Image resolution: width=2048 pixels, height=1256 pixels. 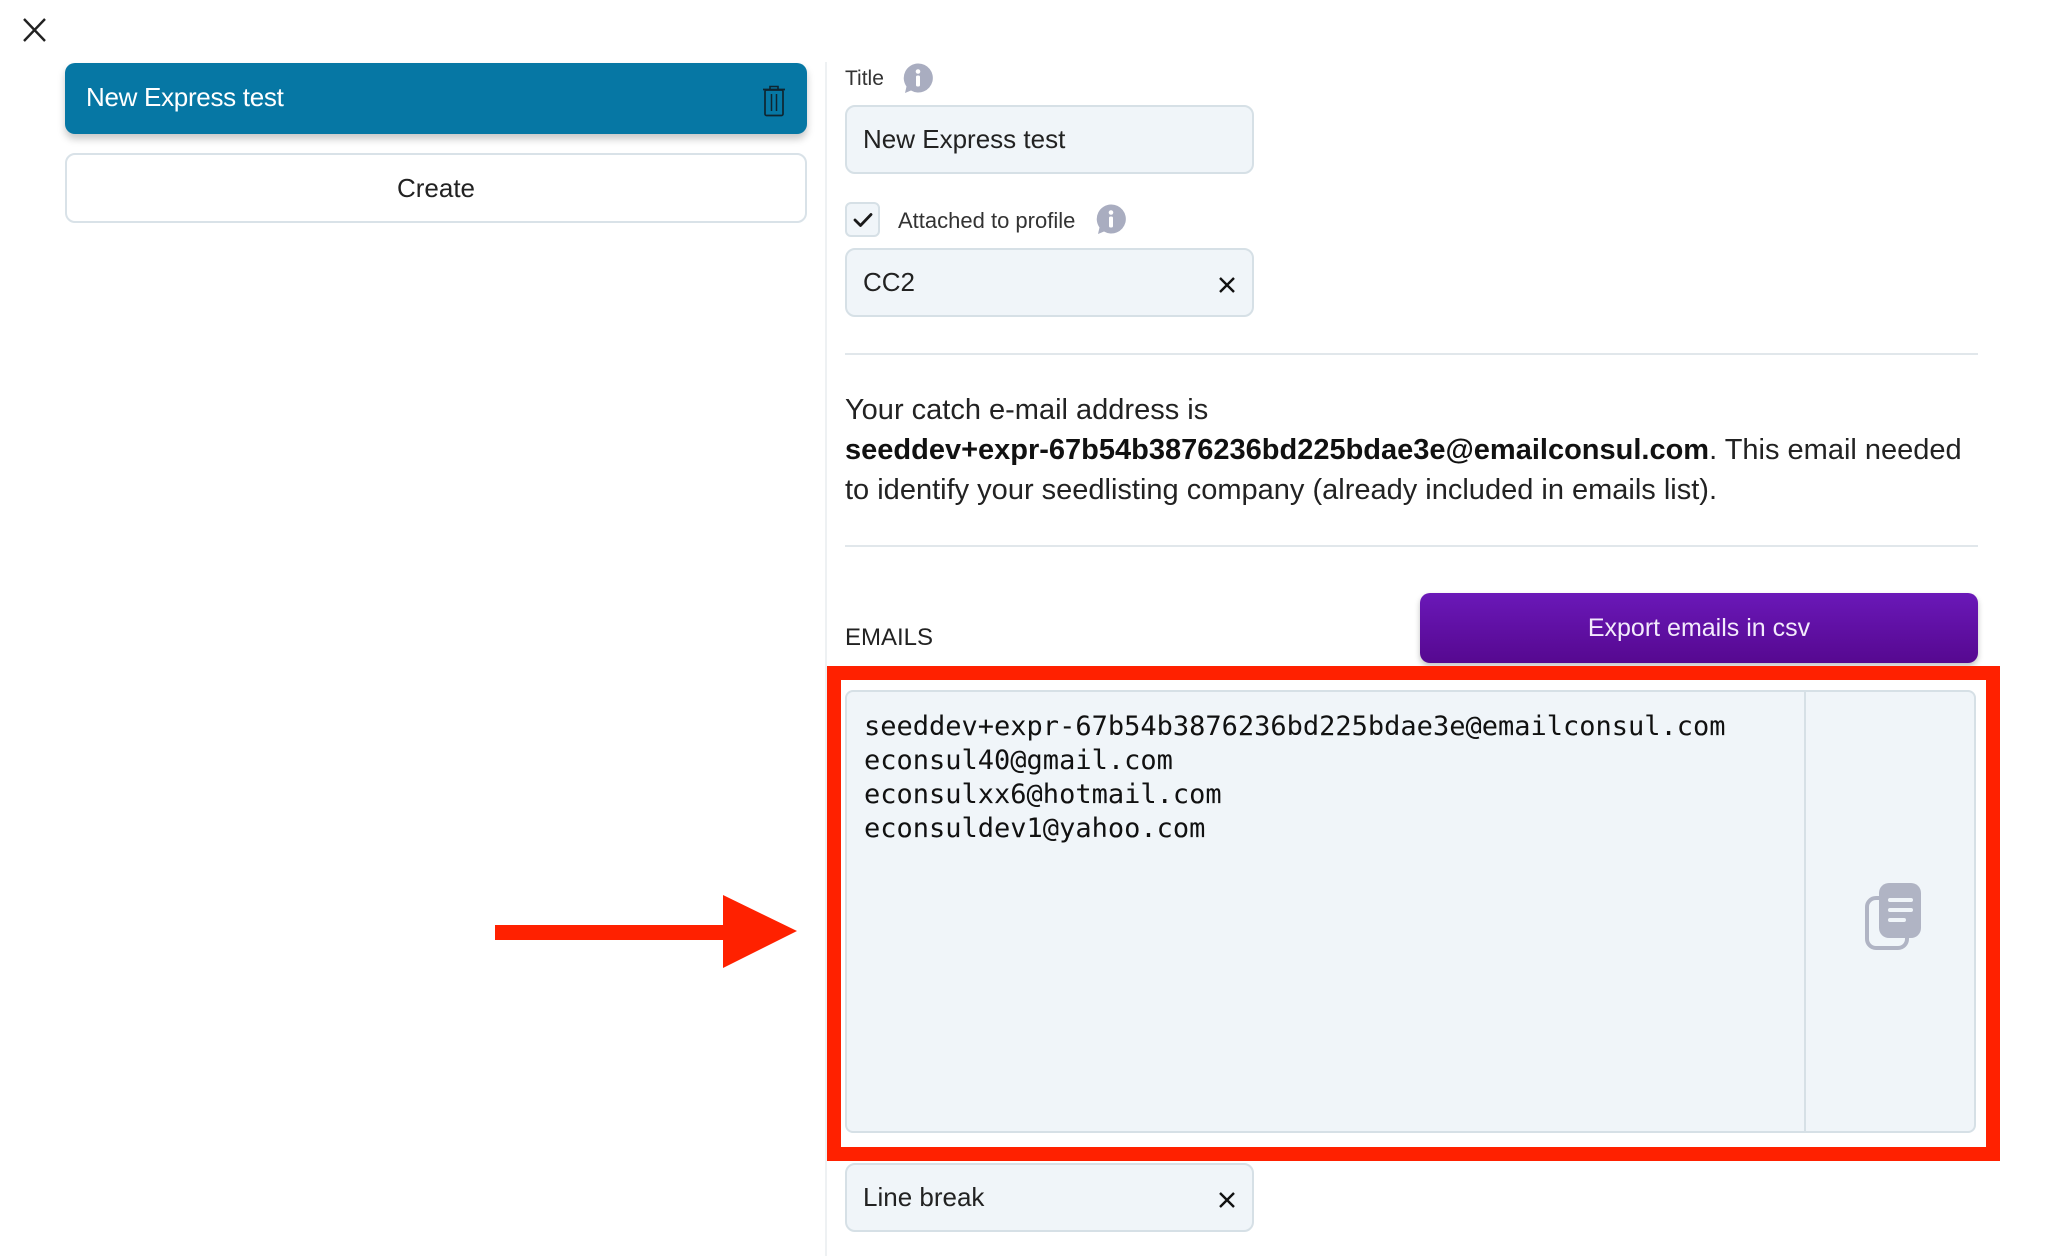 I want to click on trash-icon, so click(x=774, y=101).